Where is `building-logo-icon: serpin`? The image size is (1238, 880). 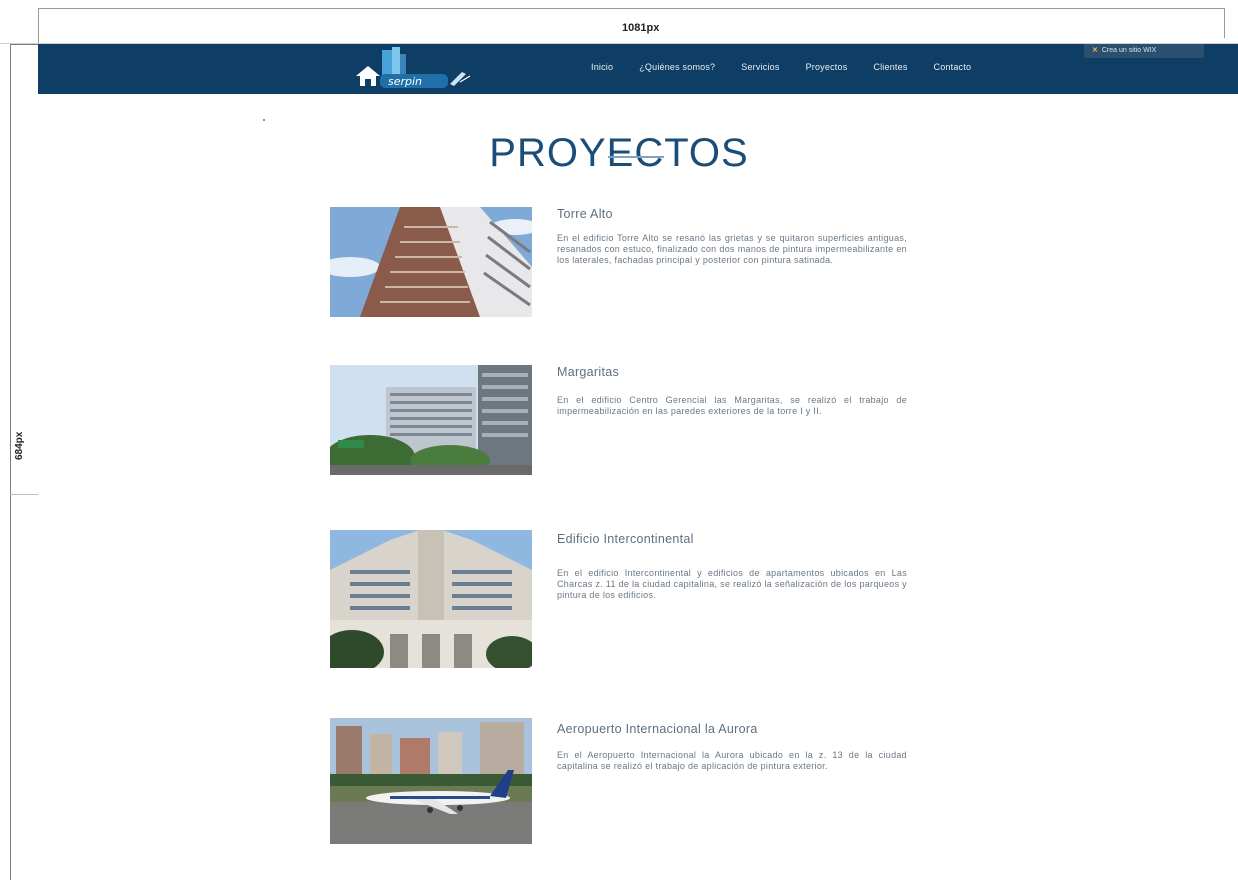
building-logo-icon: serpin is located at coordinates (413, 67).